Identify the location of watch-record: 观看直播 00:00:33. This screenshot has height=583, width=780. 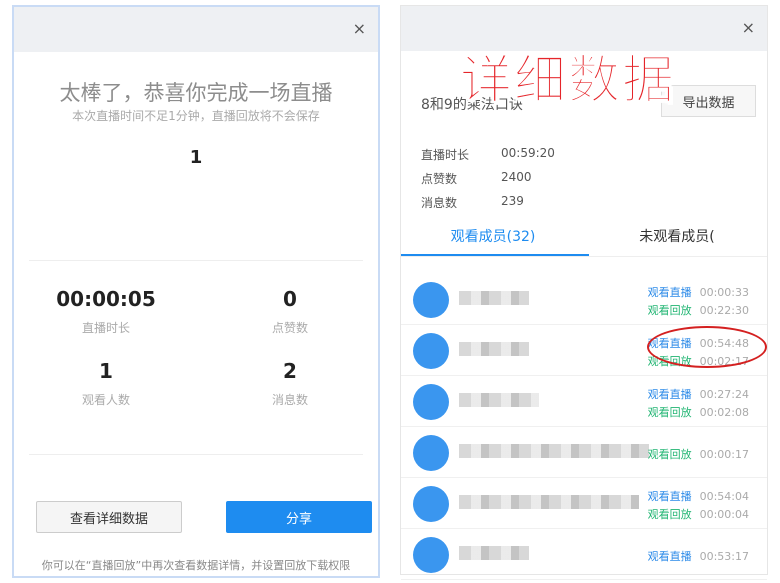
(698, 292).